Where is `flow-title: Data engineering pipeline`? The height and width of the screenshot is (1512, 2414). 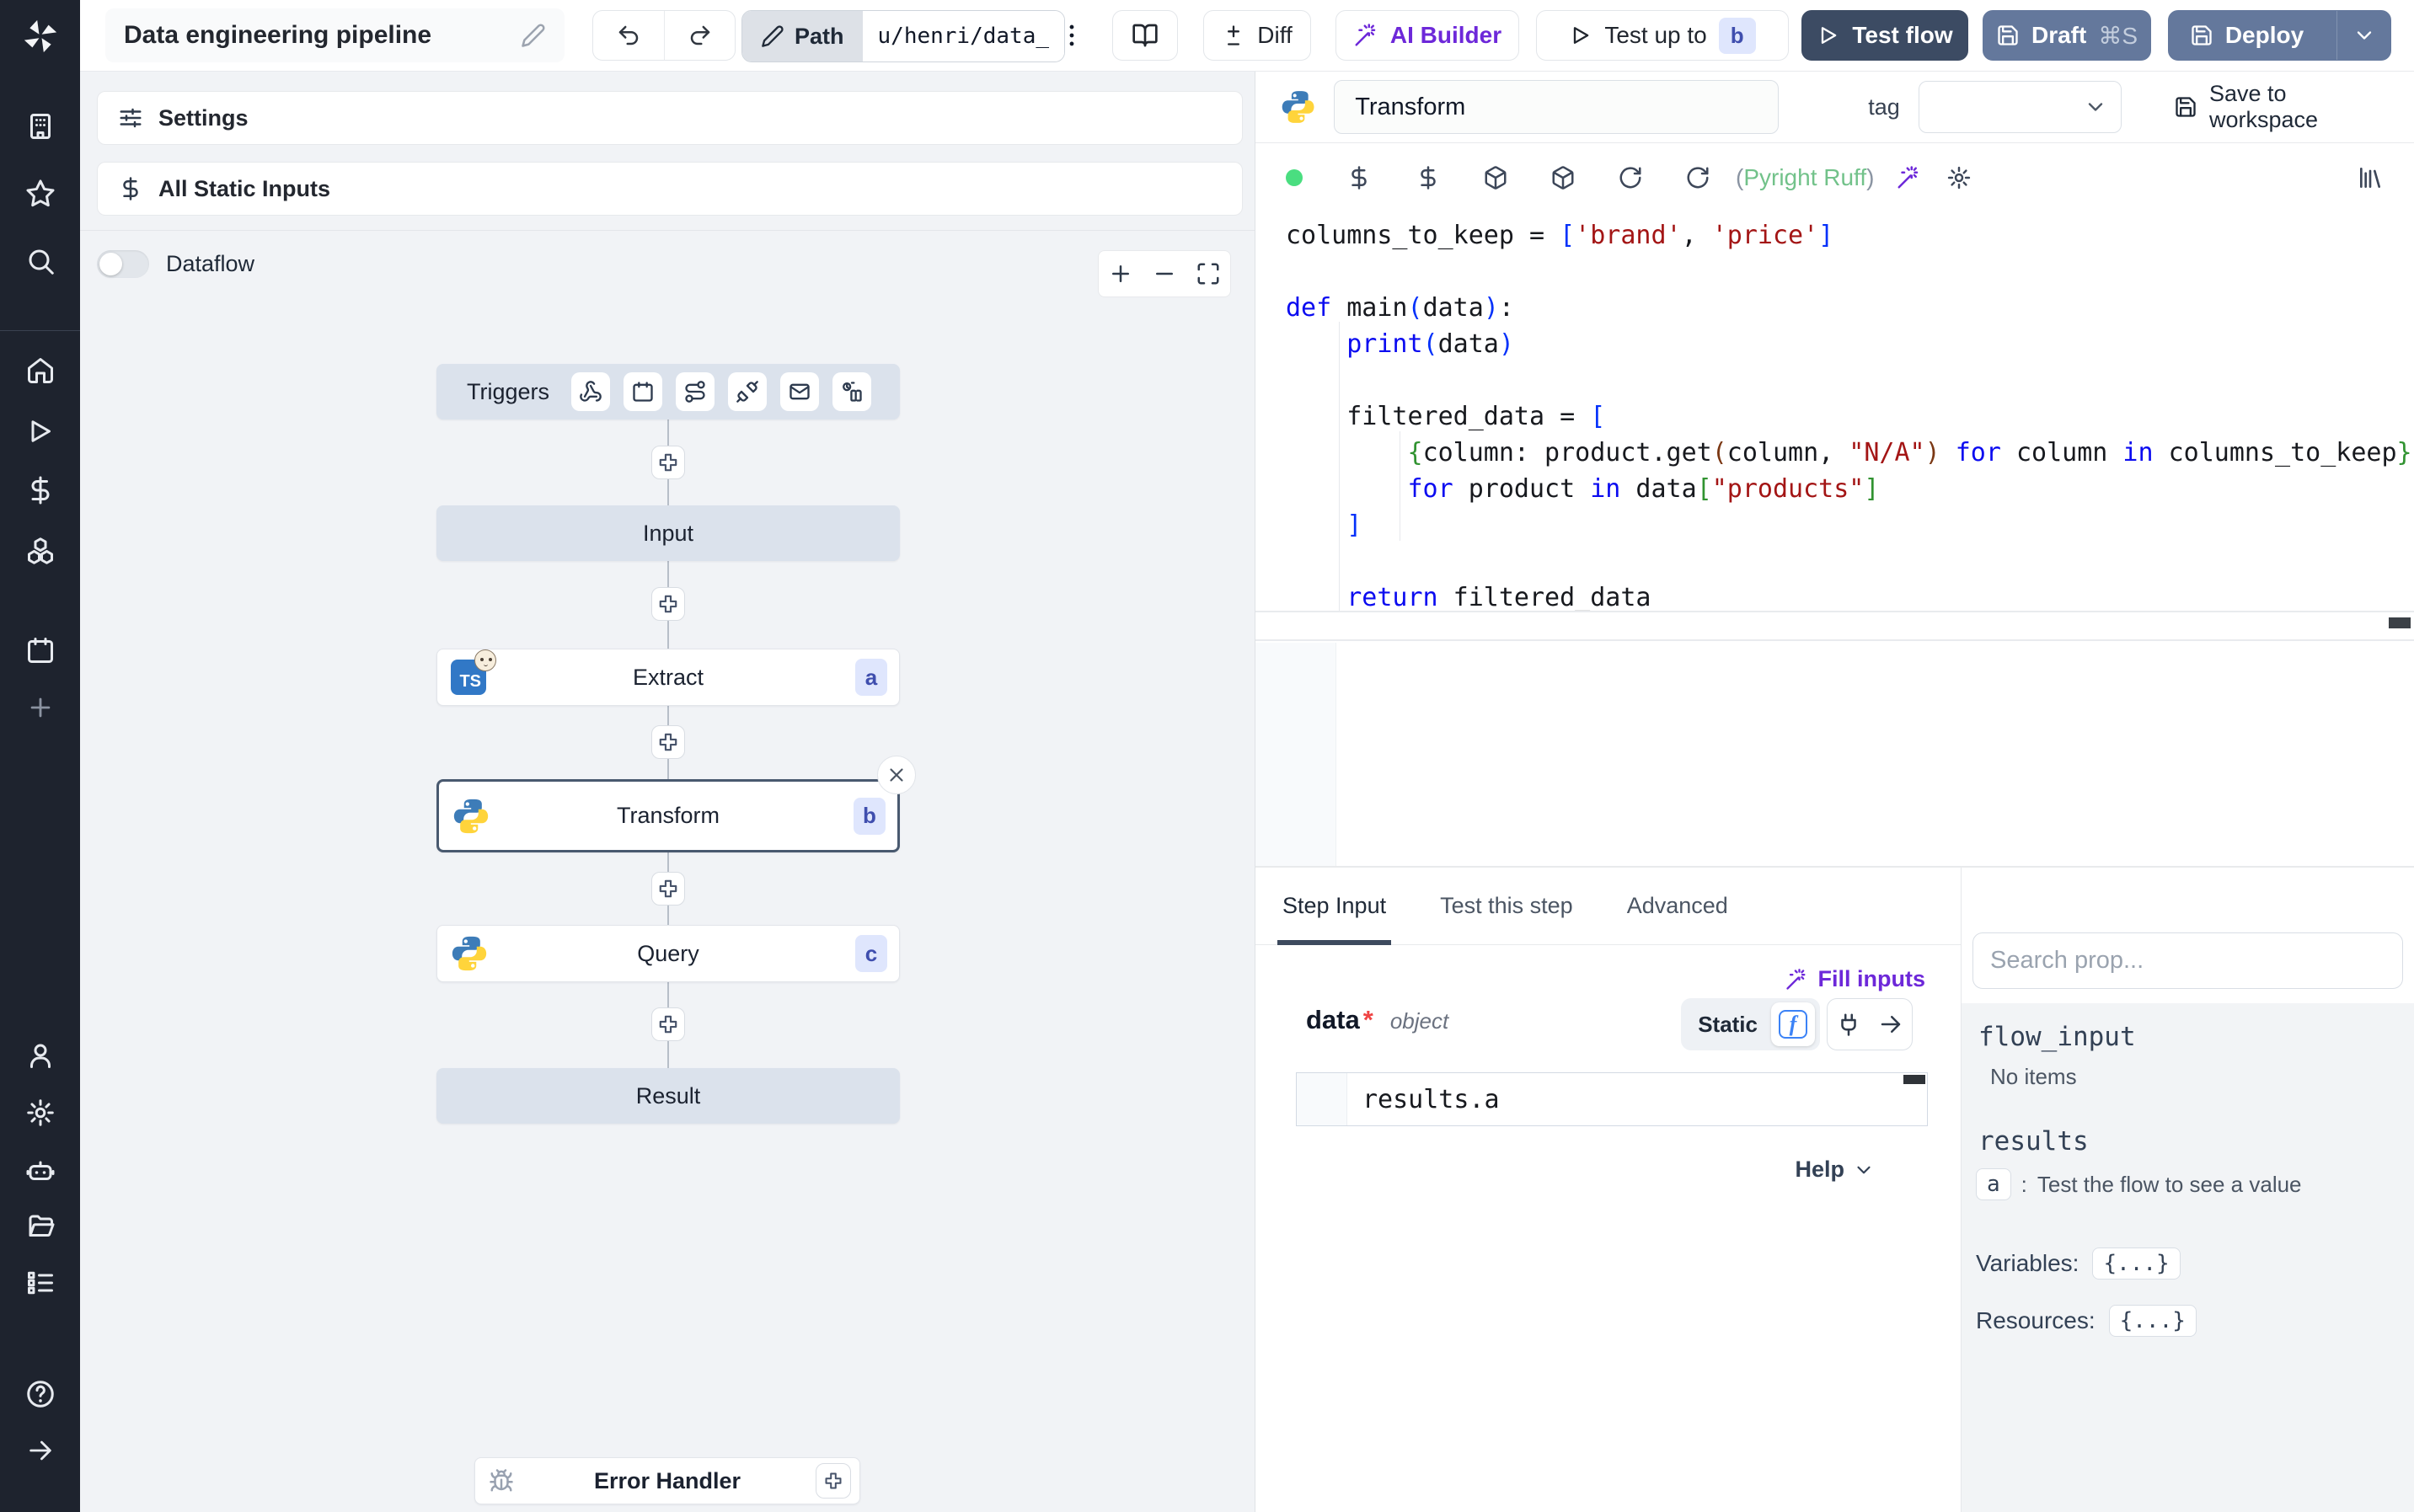 flow-title: Data engineering pipeline is located at coordinates (278, 35).